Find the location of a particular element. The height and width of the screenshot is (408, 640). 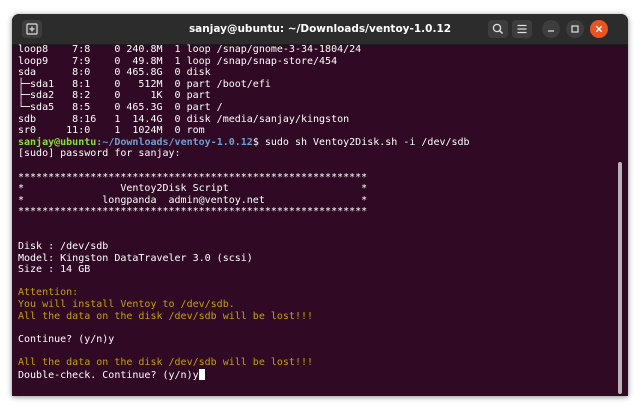

disk-info-line: Size : 14 GB is located at coordinates (54, 270).